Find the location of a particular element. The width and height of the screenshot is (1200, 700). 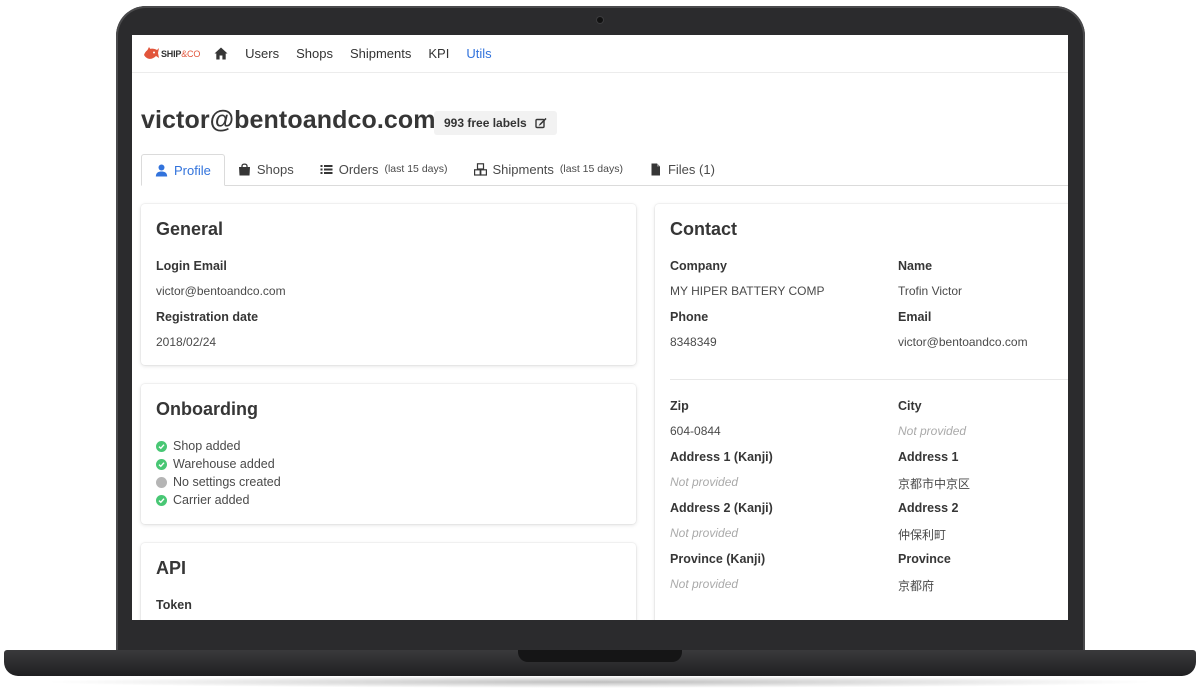

contact-divider is located at coordinates (869, 379).